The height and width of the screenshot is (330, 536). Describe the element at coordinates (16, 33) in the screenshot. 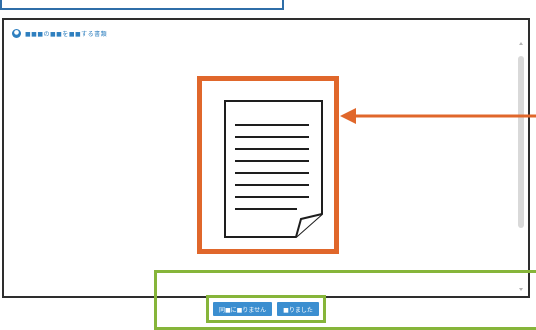

I see `circle-info-icon: ●` at that location.